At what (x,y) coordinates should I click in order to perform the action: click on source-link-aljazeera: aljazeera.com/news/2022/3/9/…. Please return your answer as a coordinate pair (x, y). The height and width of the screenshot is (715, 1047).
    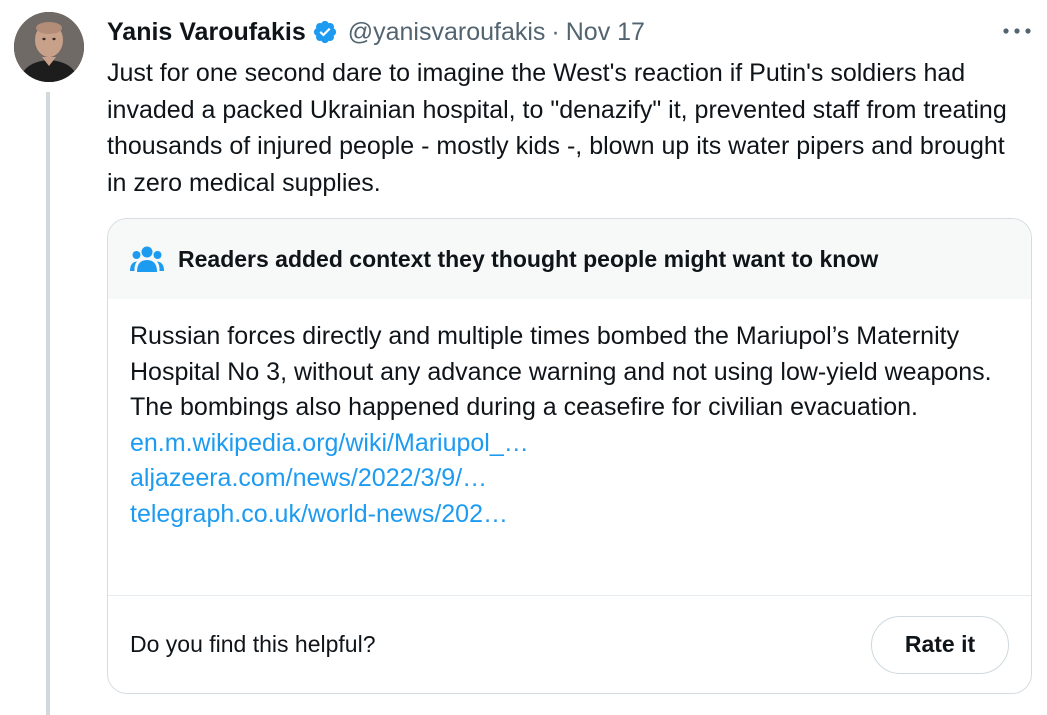
    Looking at the image, I should click on (569, 479).